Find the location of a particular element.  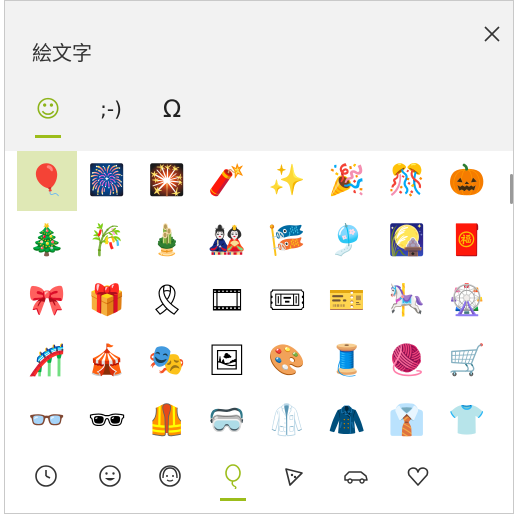

emoji-safety-vest: 🦺 is located at coordinates (167, 421).